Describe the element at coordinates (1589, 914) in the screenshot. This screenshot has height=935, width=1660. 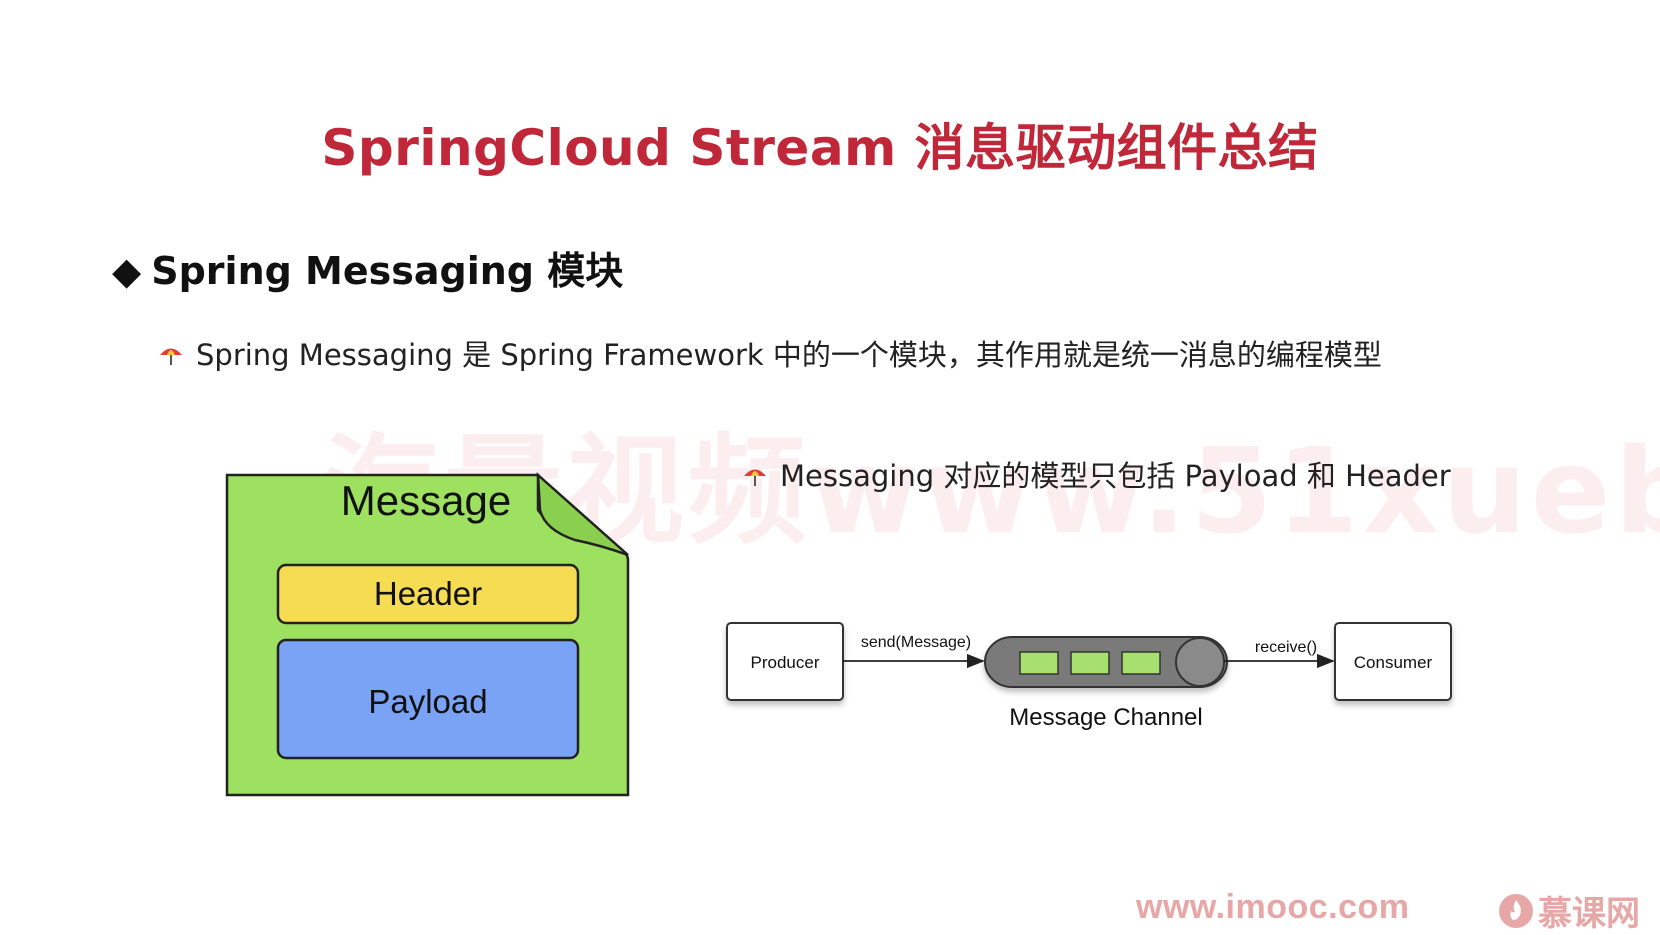
I see `footer-brand-text: 慕课网` at that location.